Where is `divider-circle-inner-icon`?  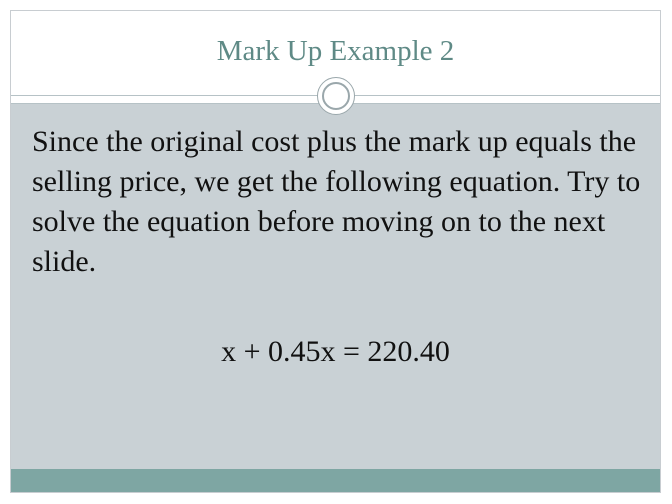
divider-circle-inner-icon is located at coordinates (336, 96).